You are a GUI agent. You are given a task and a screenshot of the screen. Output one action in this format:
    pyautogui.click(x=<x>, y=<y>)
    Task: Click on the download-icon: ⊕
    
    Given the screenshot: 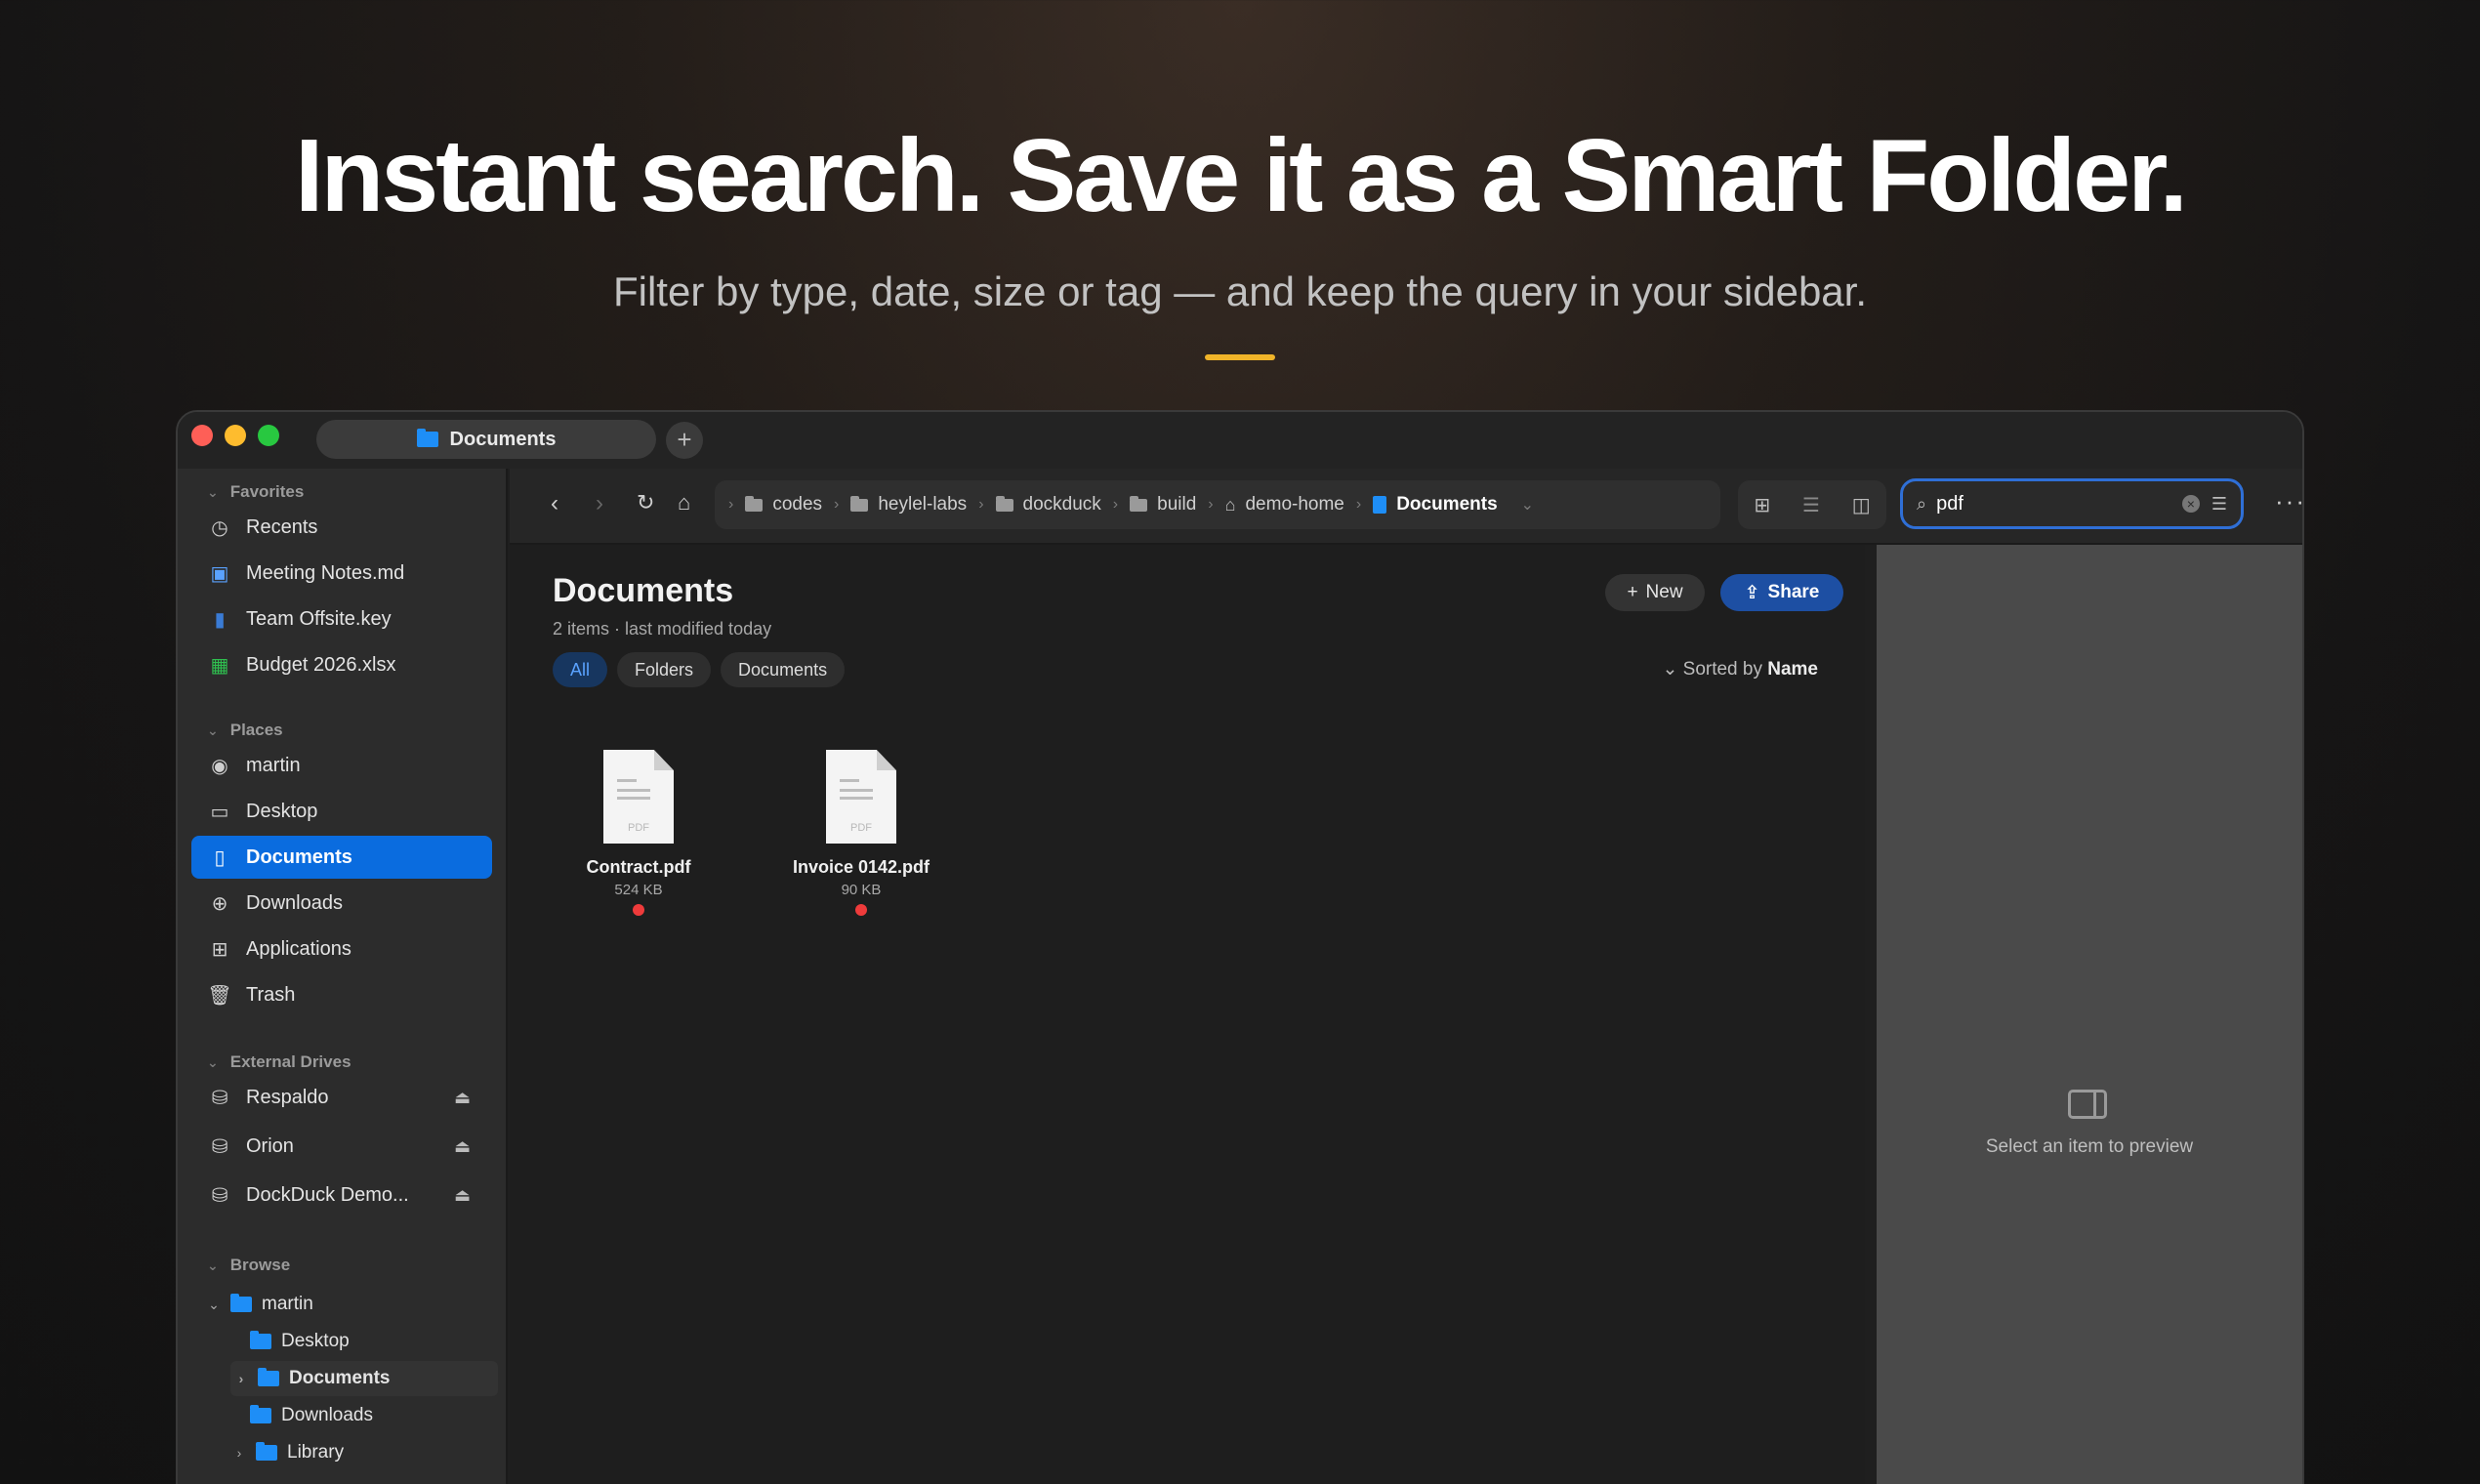 What is the action you would take?
    pyautogui.click(x=219, y=904)
    